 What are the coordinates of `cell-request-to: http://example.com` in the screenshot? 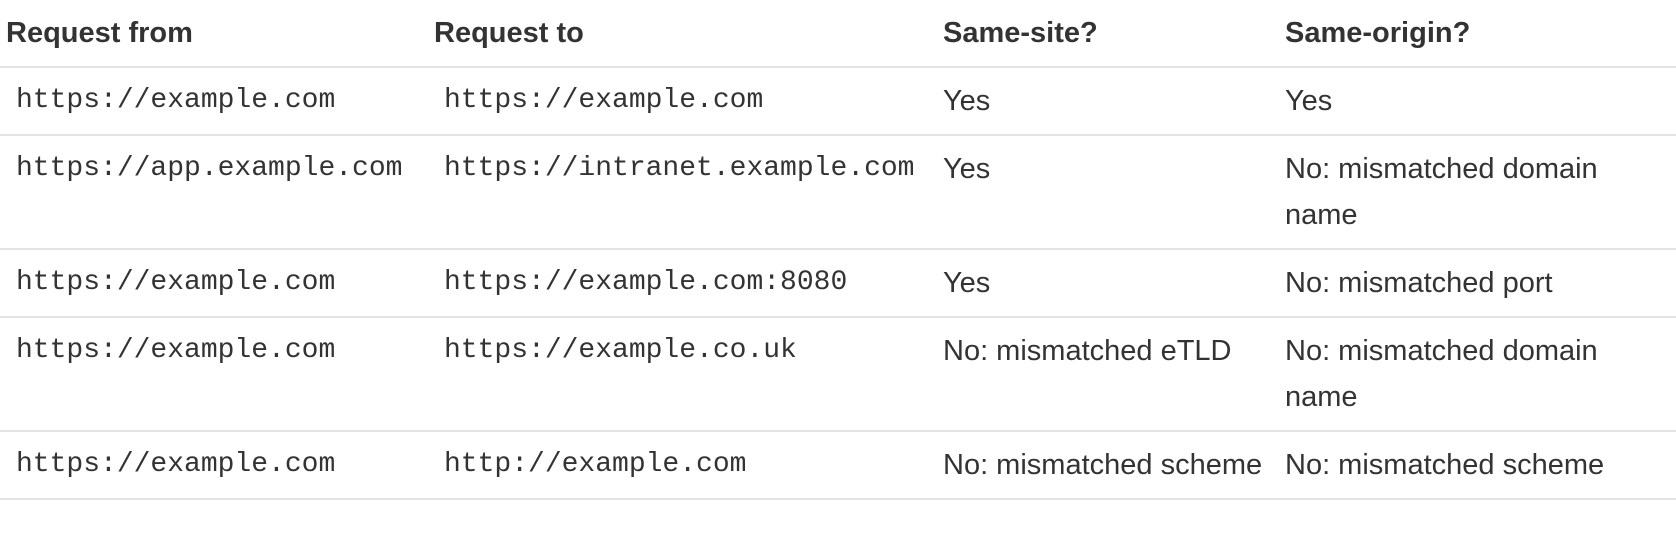 It's located at (682, 465).